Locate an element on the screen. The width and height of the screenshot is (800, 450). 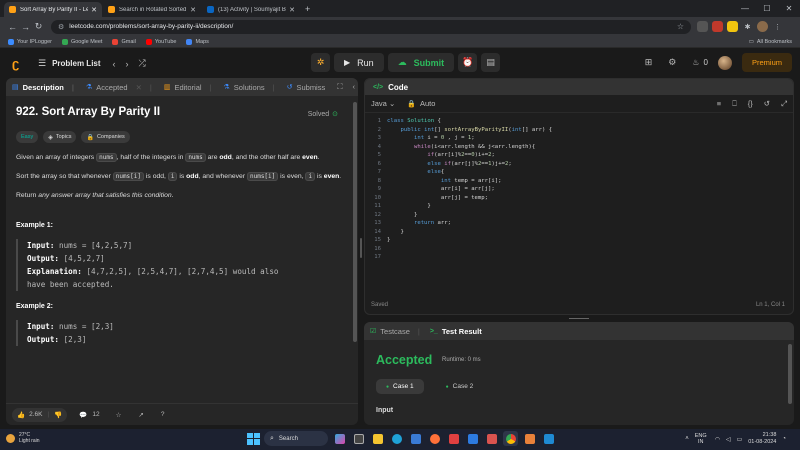
bookmark-item: Your IPLogger is located at coordinates (30, 41).